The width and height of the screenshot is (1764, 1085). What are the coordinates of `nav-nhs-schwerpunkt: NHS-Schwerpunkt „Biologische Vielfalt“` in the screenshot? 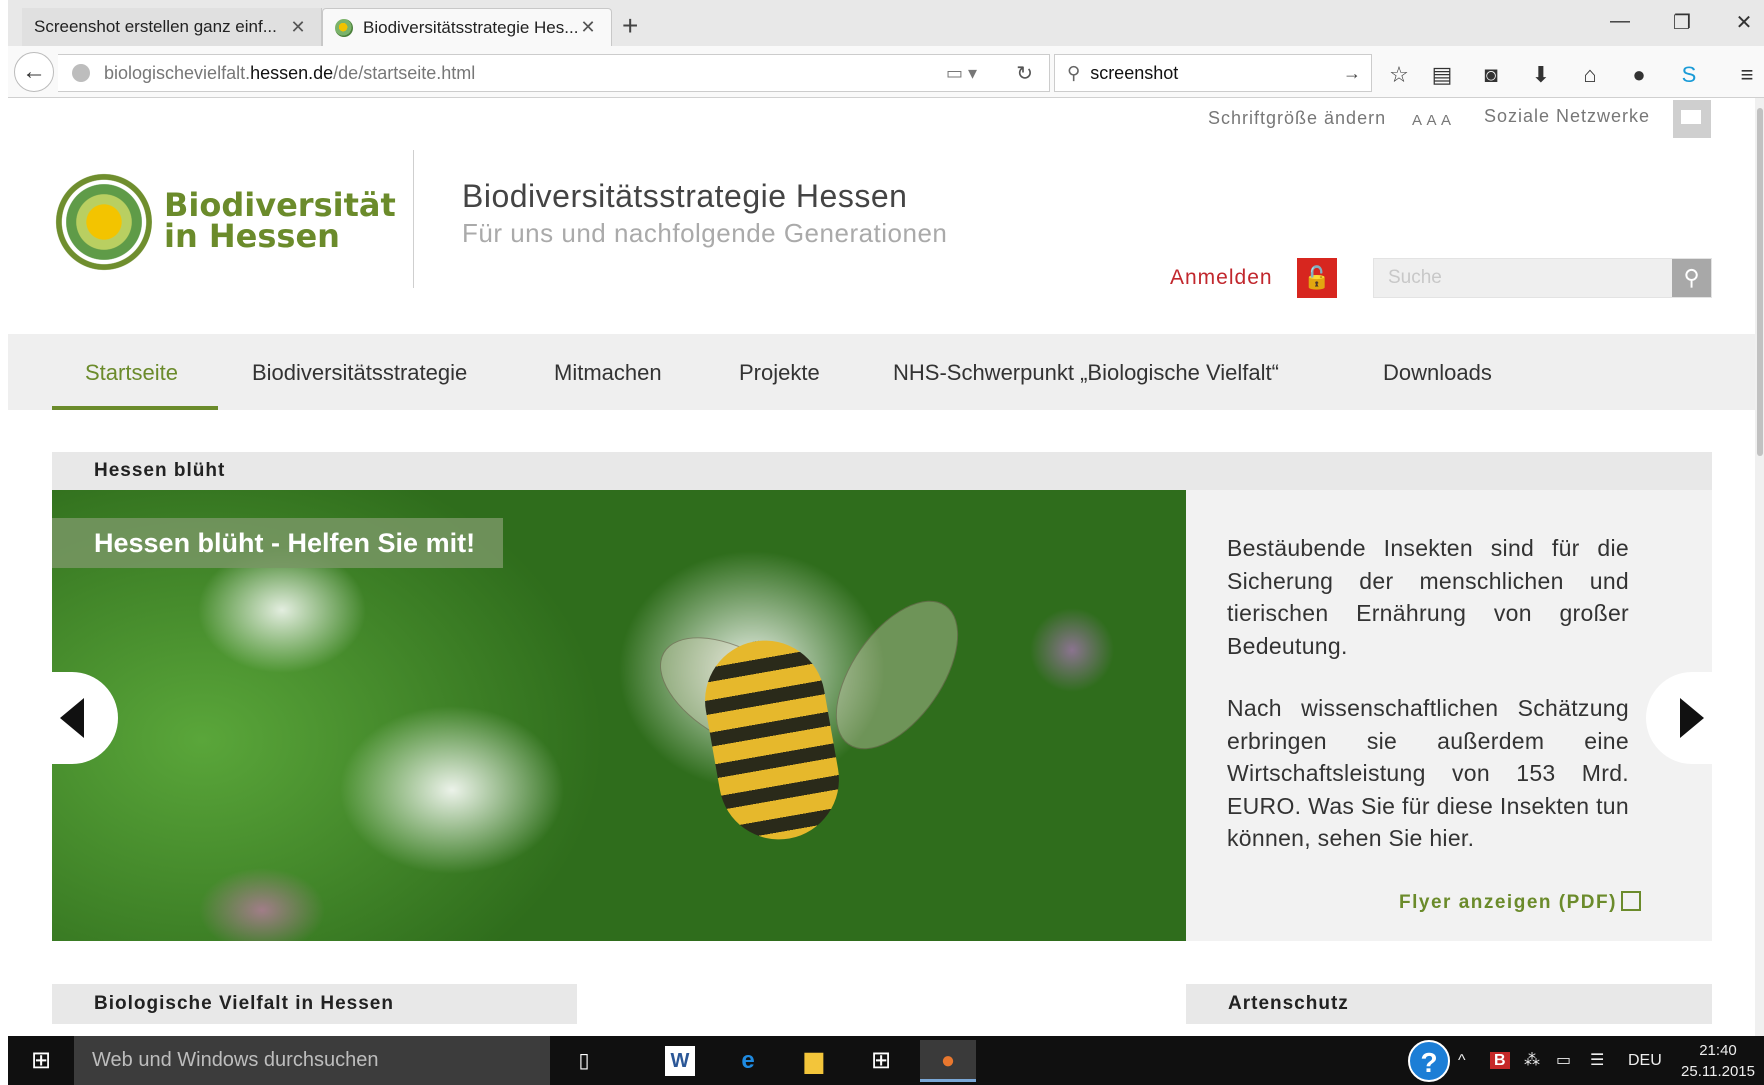 It's located at (1086, 373).